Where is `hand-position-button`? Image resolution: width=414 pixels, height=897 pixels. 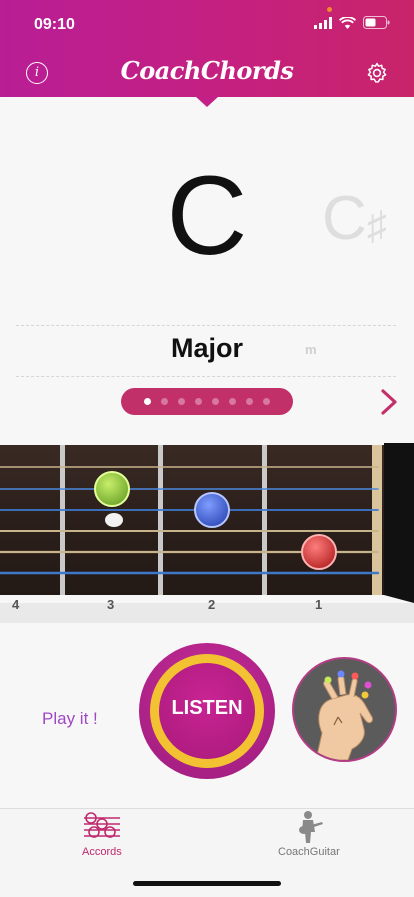 hand-position-button is located at coordinates (344, 709).